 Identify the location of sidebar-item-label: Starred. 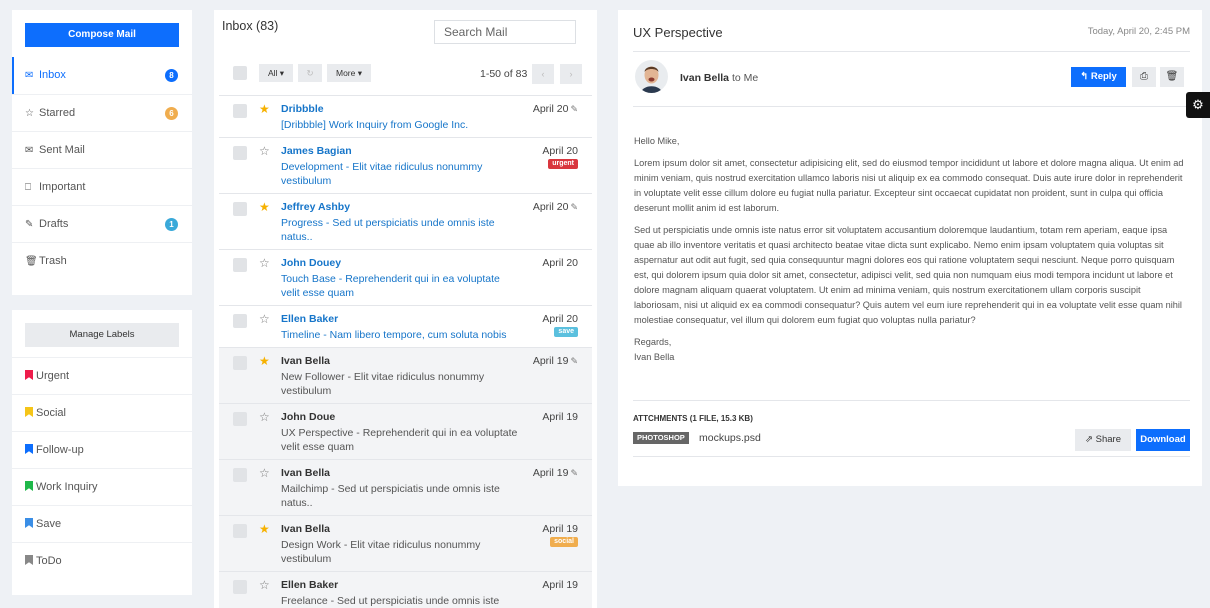
(57, 113).